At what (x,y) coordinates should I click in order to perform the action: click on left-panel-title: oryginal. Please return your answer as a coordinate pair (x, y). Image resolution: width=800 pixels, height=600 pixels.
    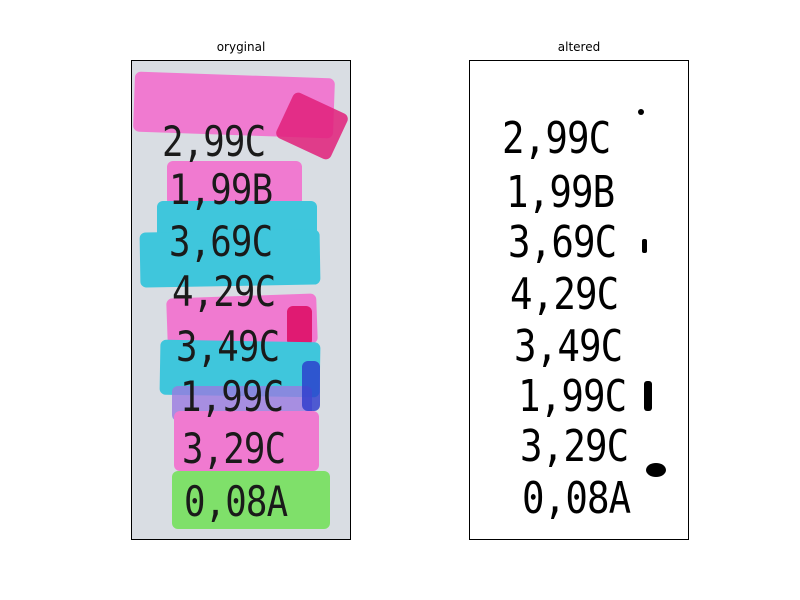
    Looking at the image, I should click on (241, 47).